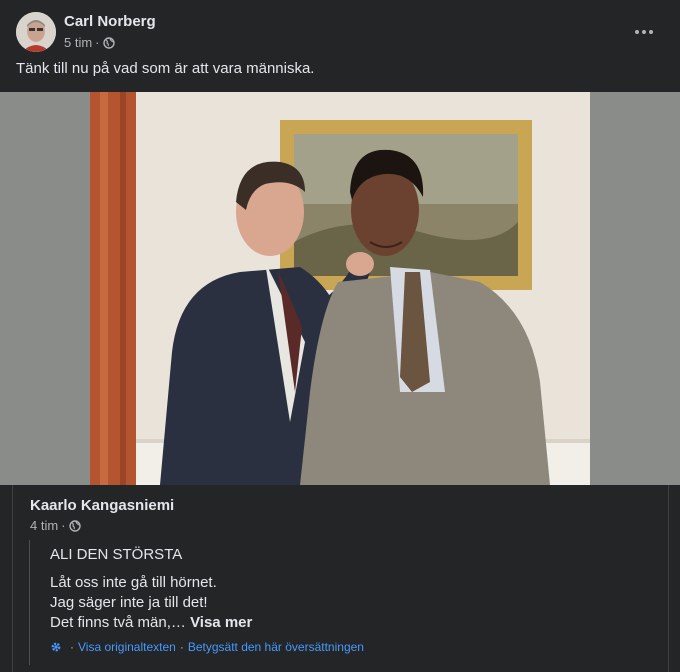  Describe the element at coordinates (221, 622) in the screenshot. I see `see-more-link: Visa mer` at that location.